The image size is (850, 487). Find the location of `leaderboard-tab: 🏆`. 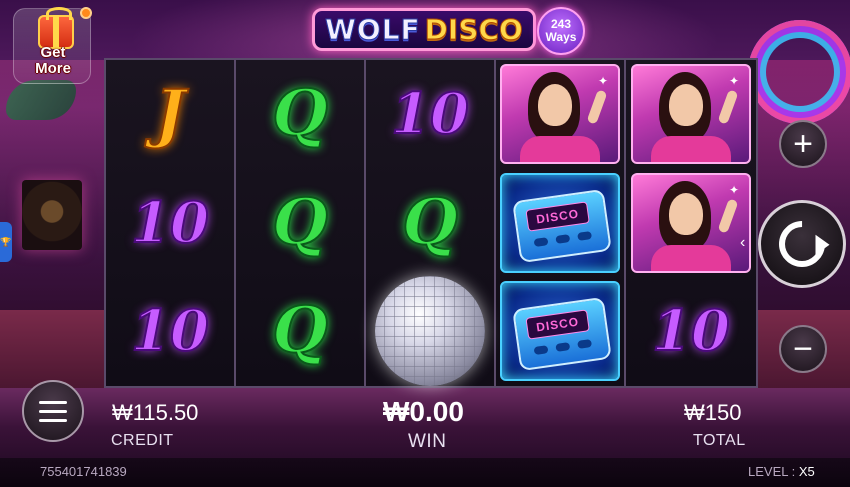

leaderboard-tab: 🏆 is located at coordinates (6, 242).